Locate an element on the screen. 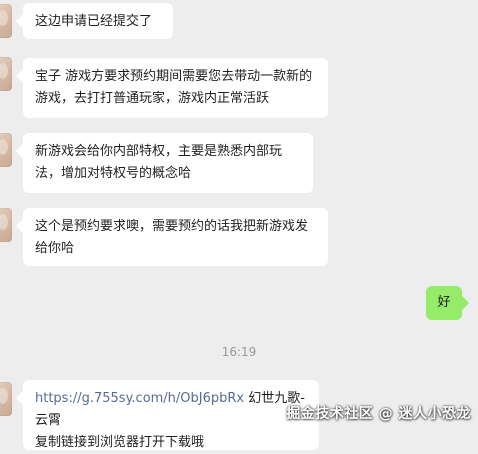 Image resolution: width=478 pixels, height=454 pixels. incoming-message-bubble-2: 宝子 游戏方要求预约期间需要您去带动一款新的游戏，去打打普通玩家，游戏内正常活跃 is located at coordinates (175, 88).